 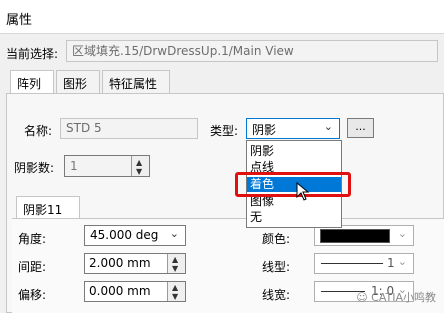 What do you see at coordinates (352, 263) in the screenshot?
I see `linetype-sample` at bounding box center [352, 263].